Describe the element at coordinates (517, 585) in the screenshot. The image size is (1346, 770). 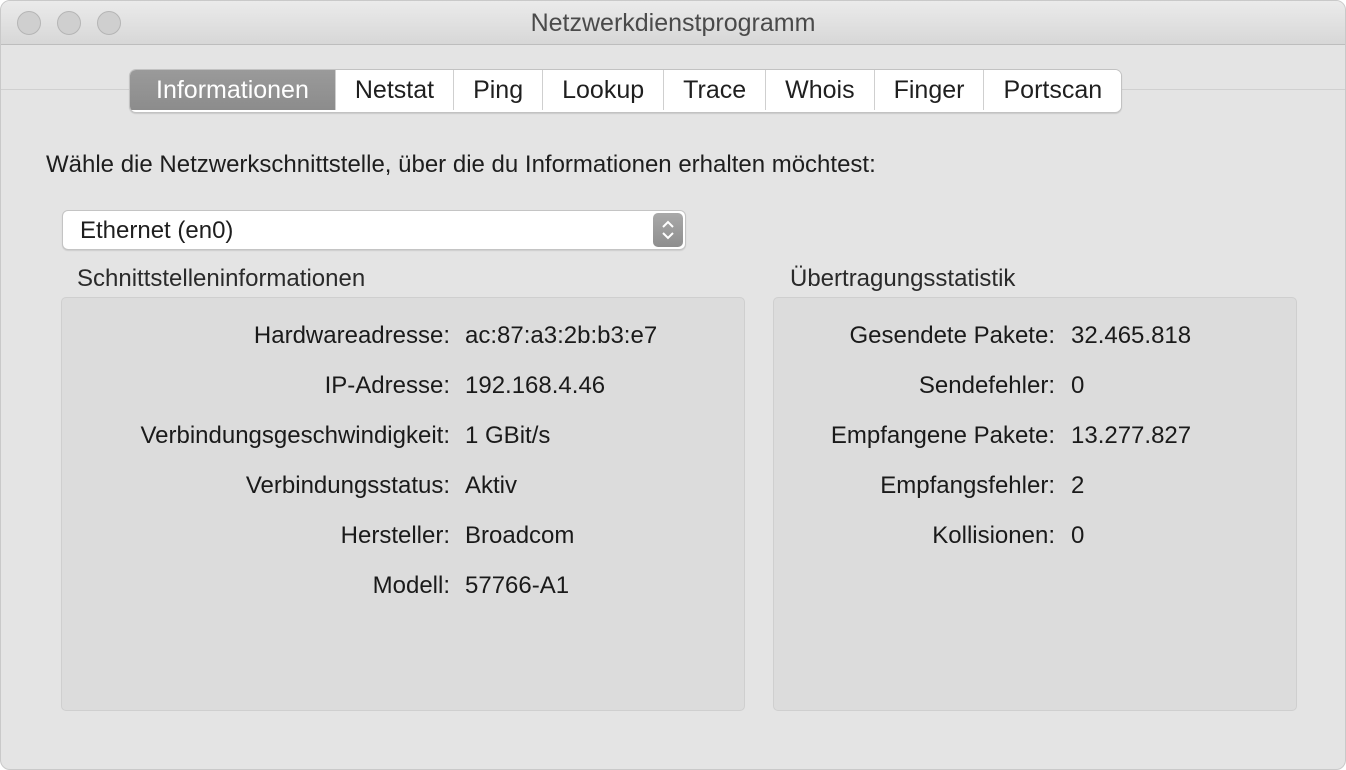
I see `model-value: 57766-A1` at that location.